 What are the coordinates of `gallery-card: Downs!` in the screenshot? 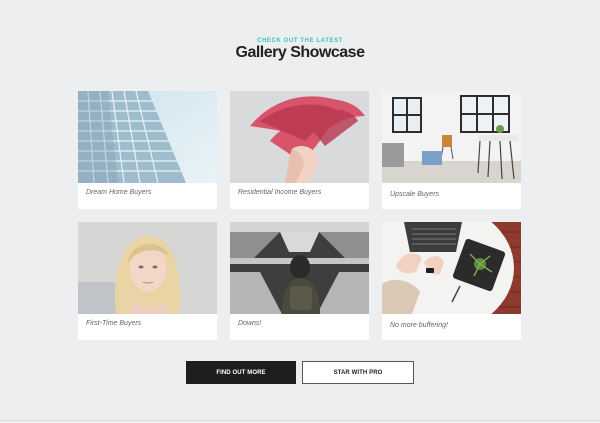 It's located at (299, 281).